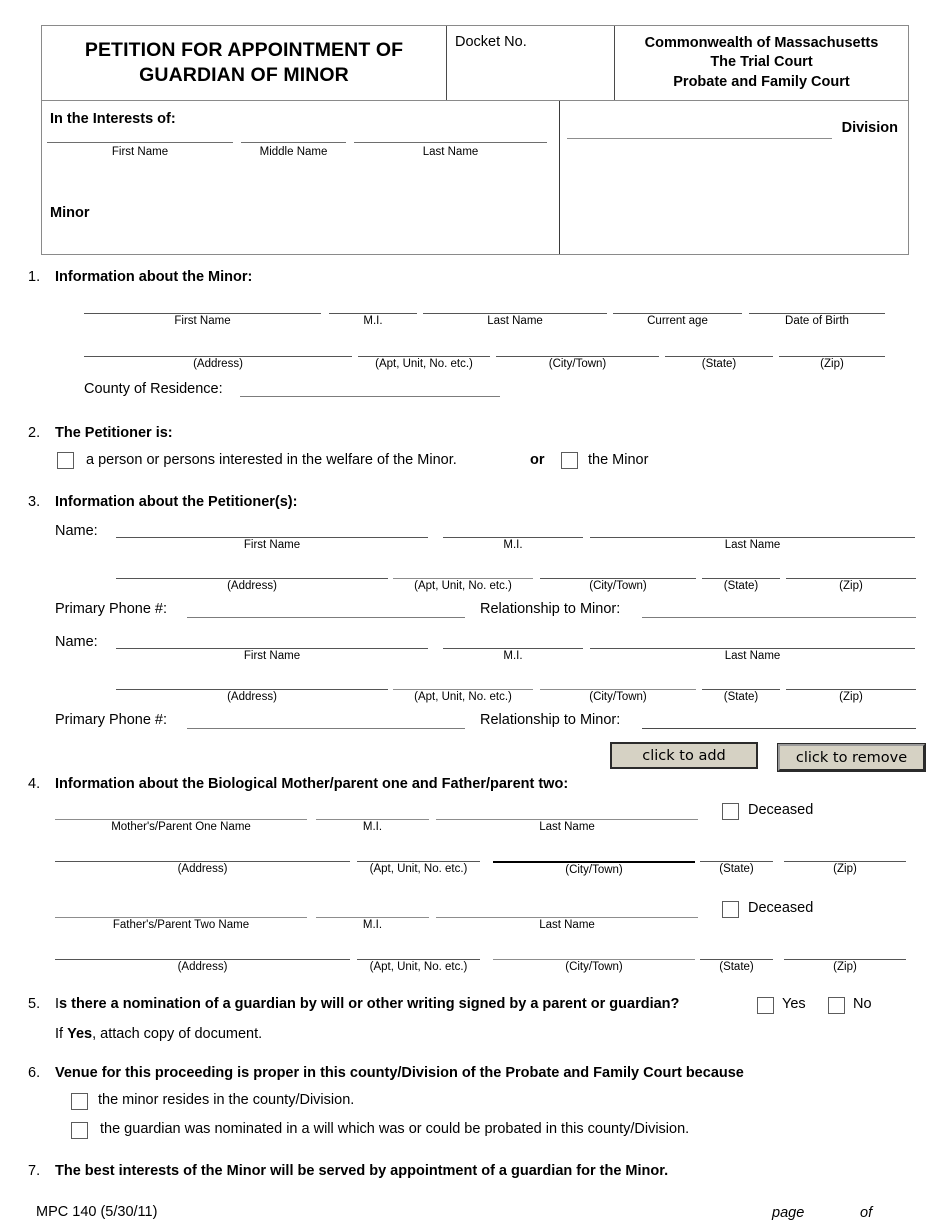 The height and width of the screenshot is (1230, 950). Describe the element at coordinates (202, 966) in the screenshot. I see `father-address-field: (Address)` at that location.